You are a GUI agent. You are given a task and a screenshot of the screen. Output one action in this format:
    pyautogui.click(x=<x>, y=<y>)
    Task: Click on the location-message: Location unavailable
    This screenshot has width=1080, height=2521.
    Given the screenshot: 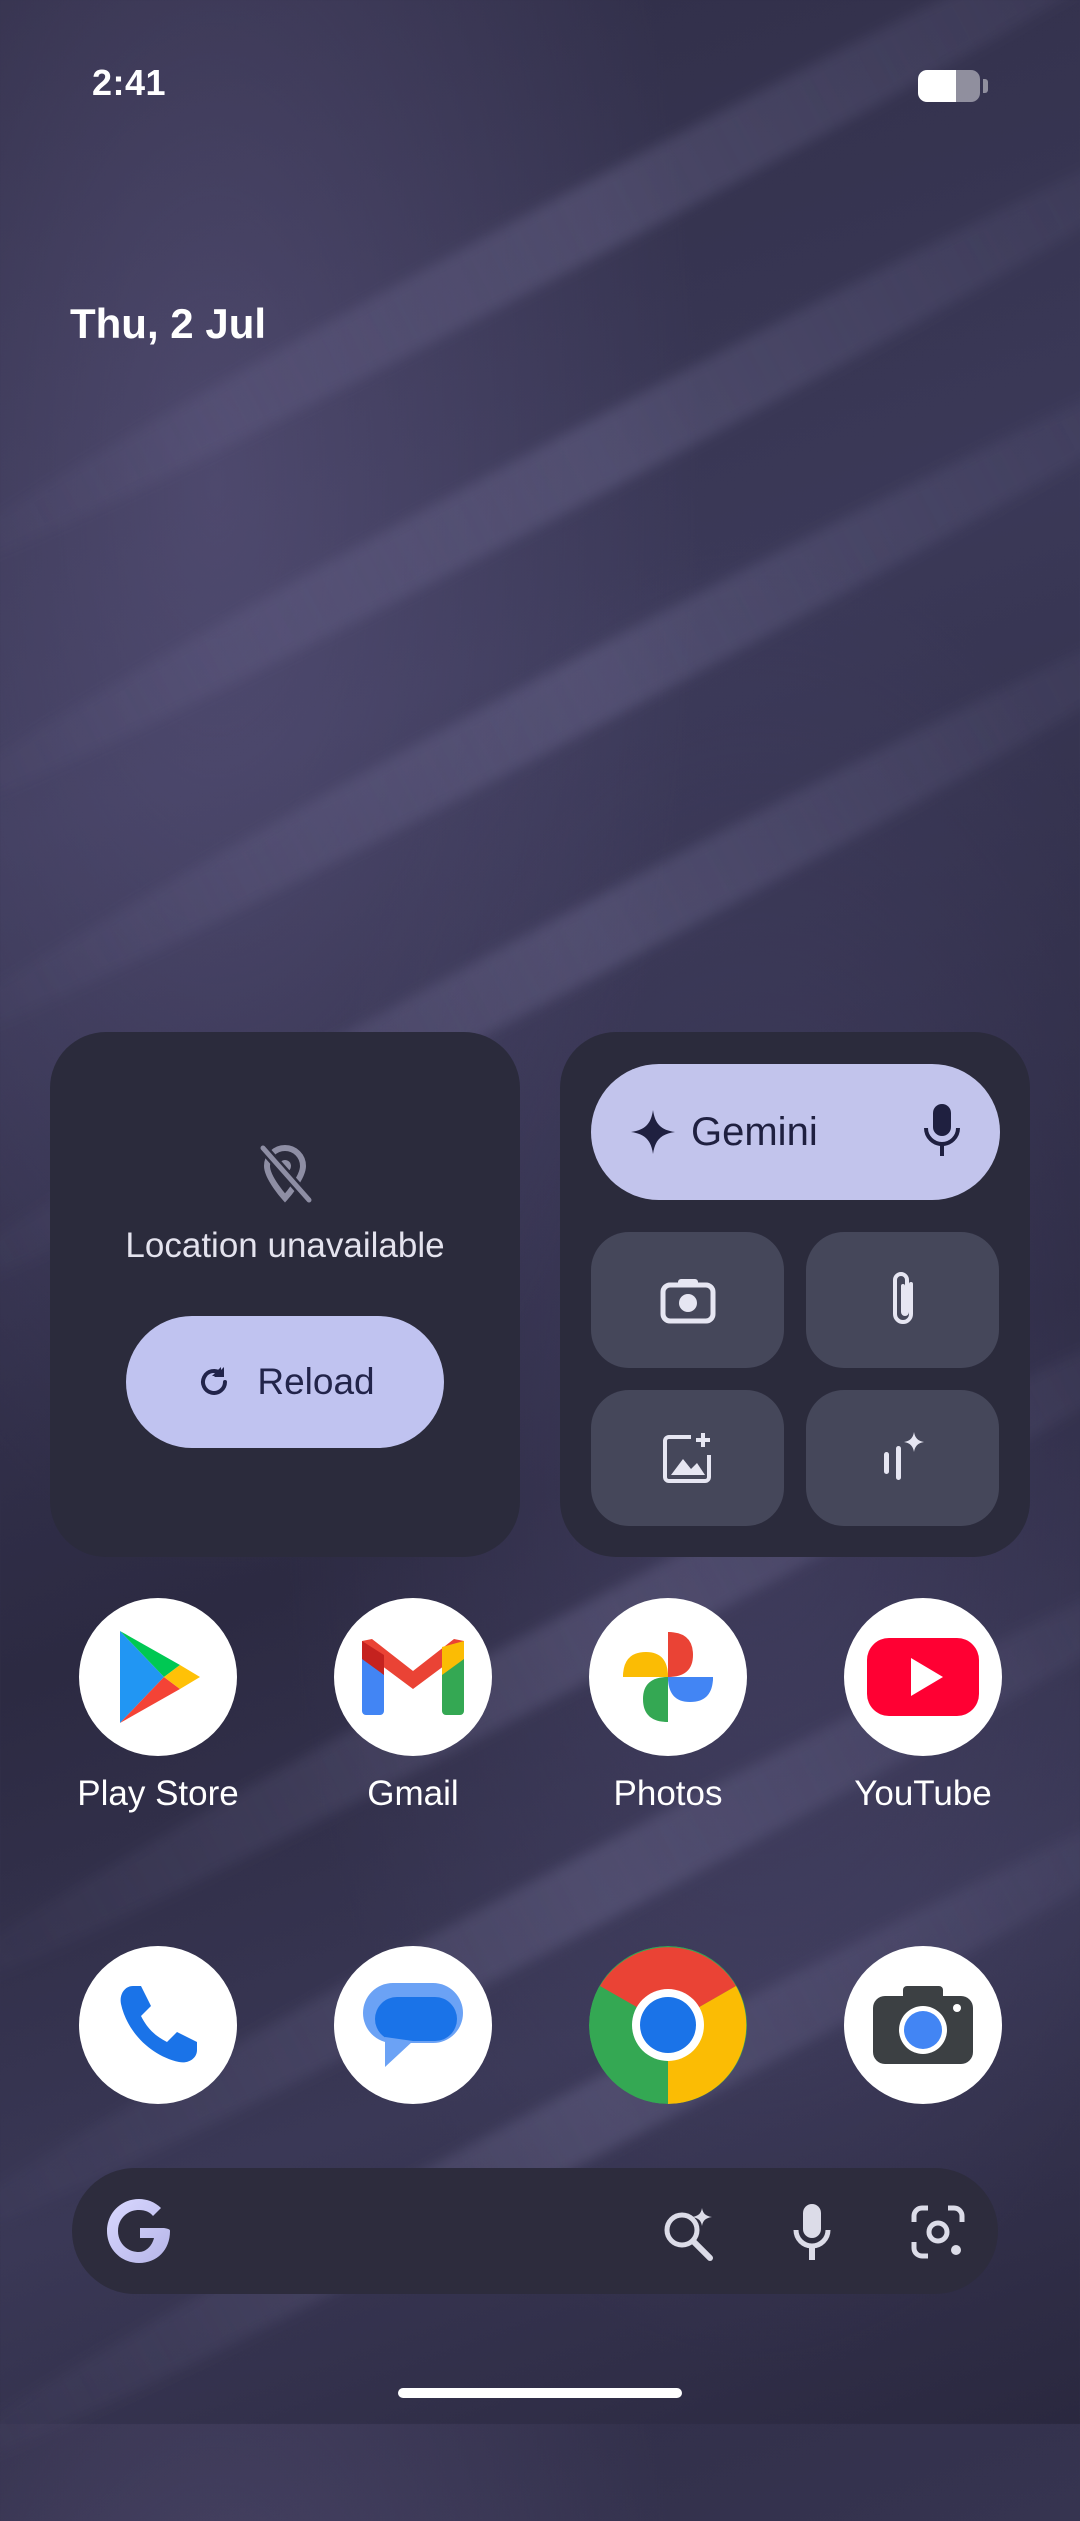 What is the action you would take?
    pyautogui.click(x=285, y=1245)
    